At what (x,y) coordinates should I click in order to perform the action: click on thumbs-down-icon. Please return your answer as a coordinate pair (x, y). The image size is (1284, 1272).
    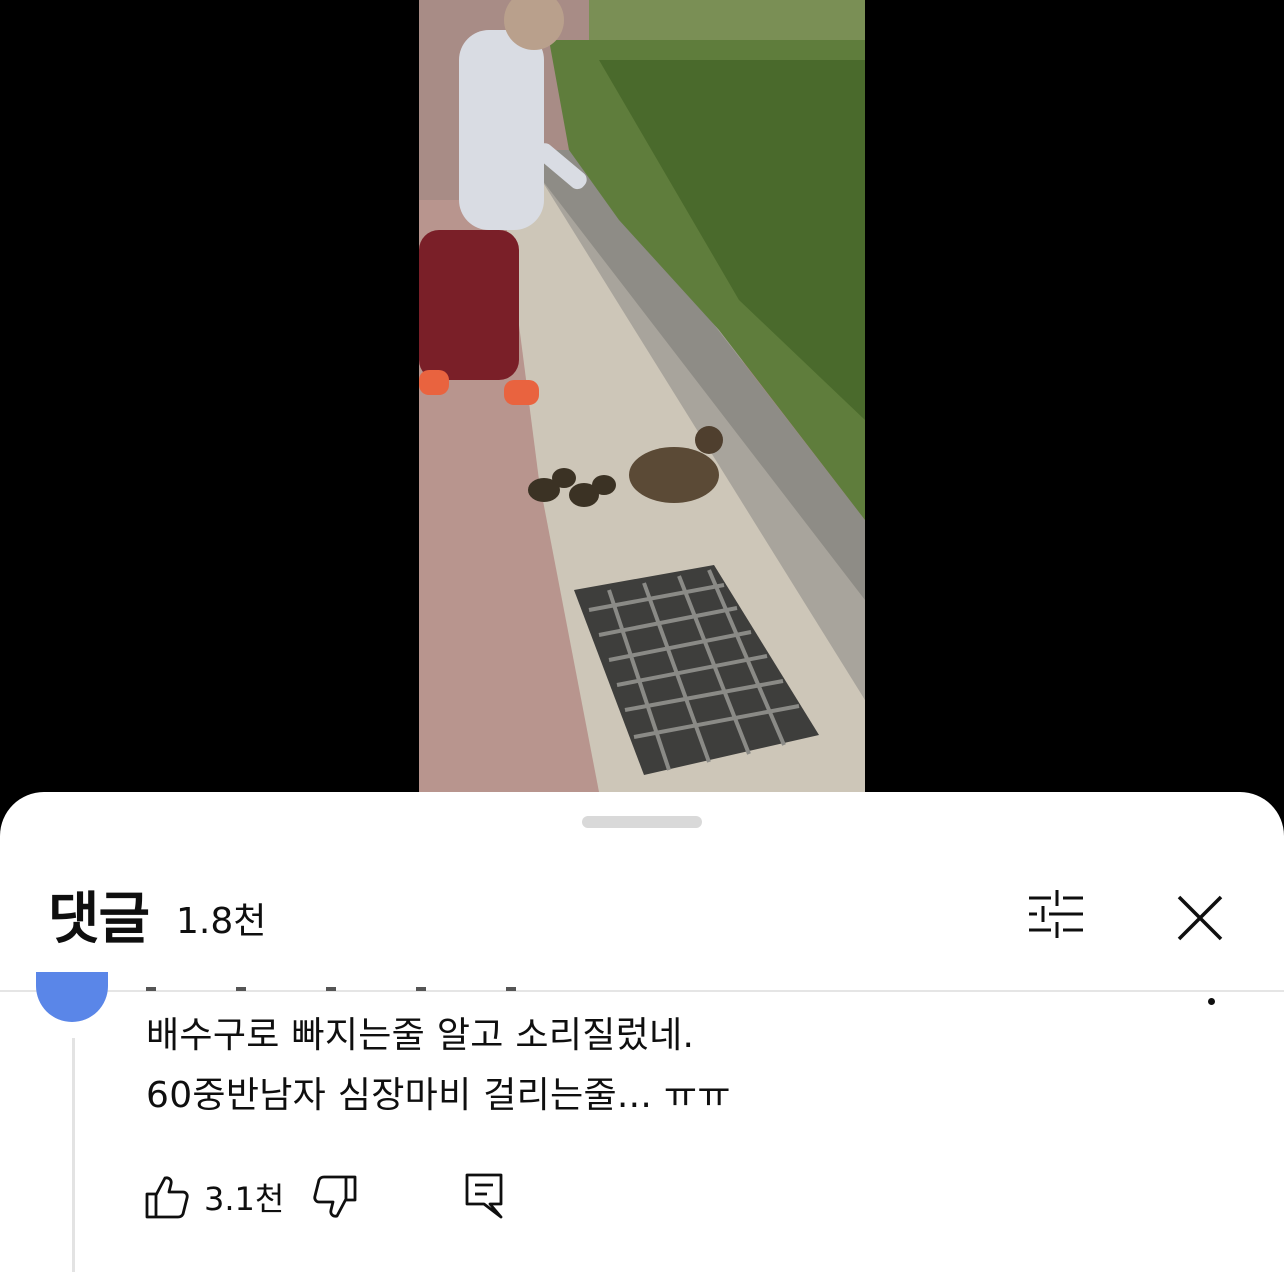
    Looking at the image, I should click on (335, 1196).